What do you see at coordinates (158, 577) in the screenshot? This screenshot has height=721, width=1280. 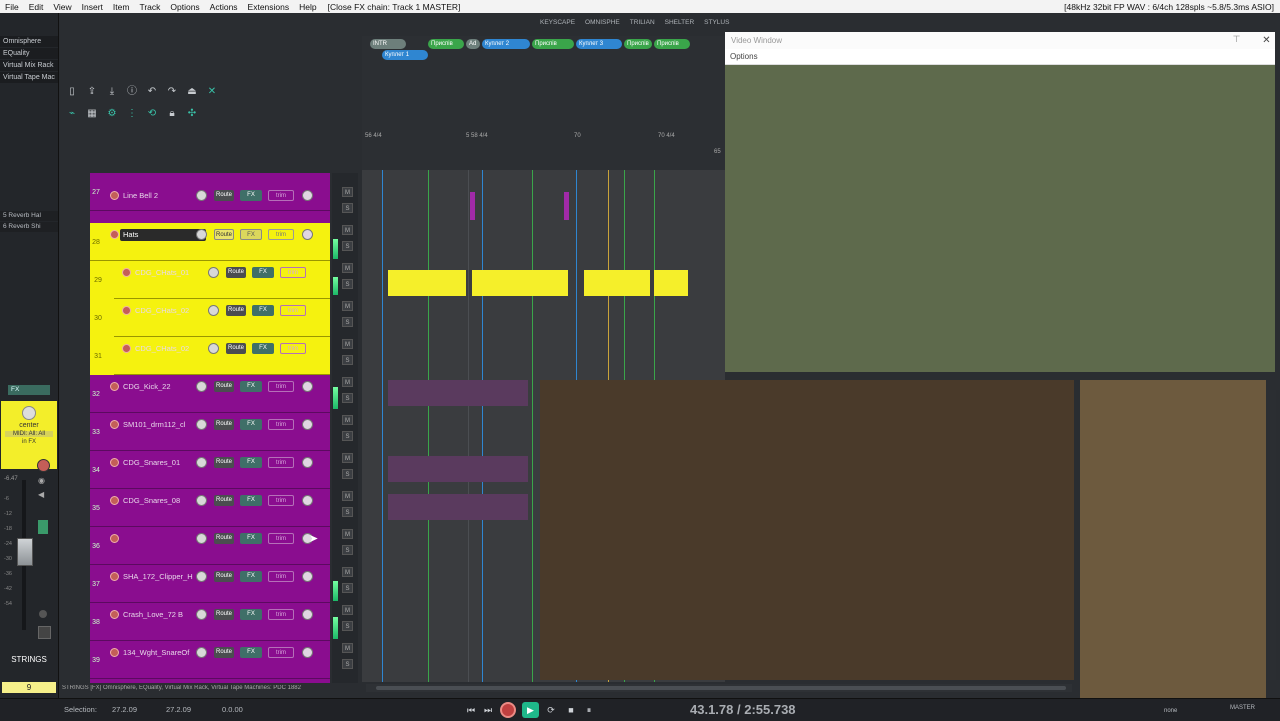 I see `track-name: SHA_172_Clipper_H` at bounding box center [158, 577].